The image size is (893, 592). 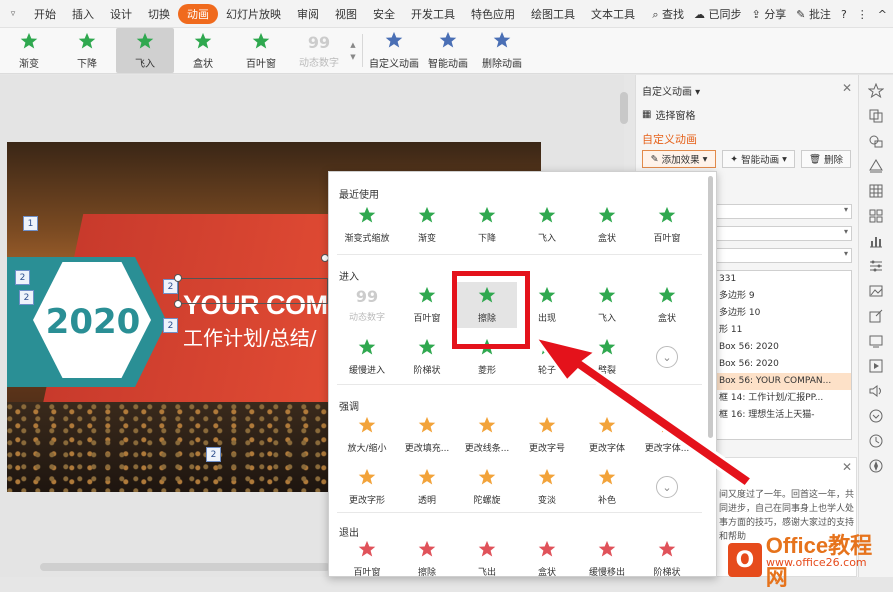 I want to click on year-text: 2020, so click(x=93, y=322).